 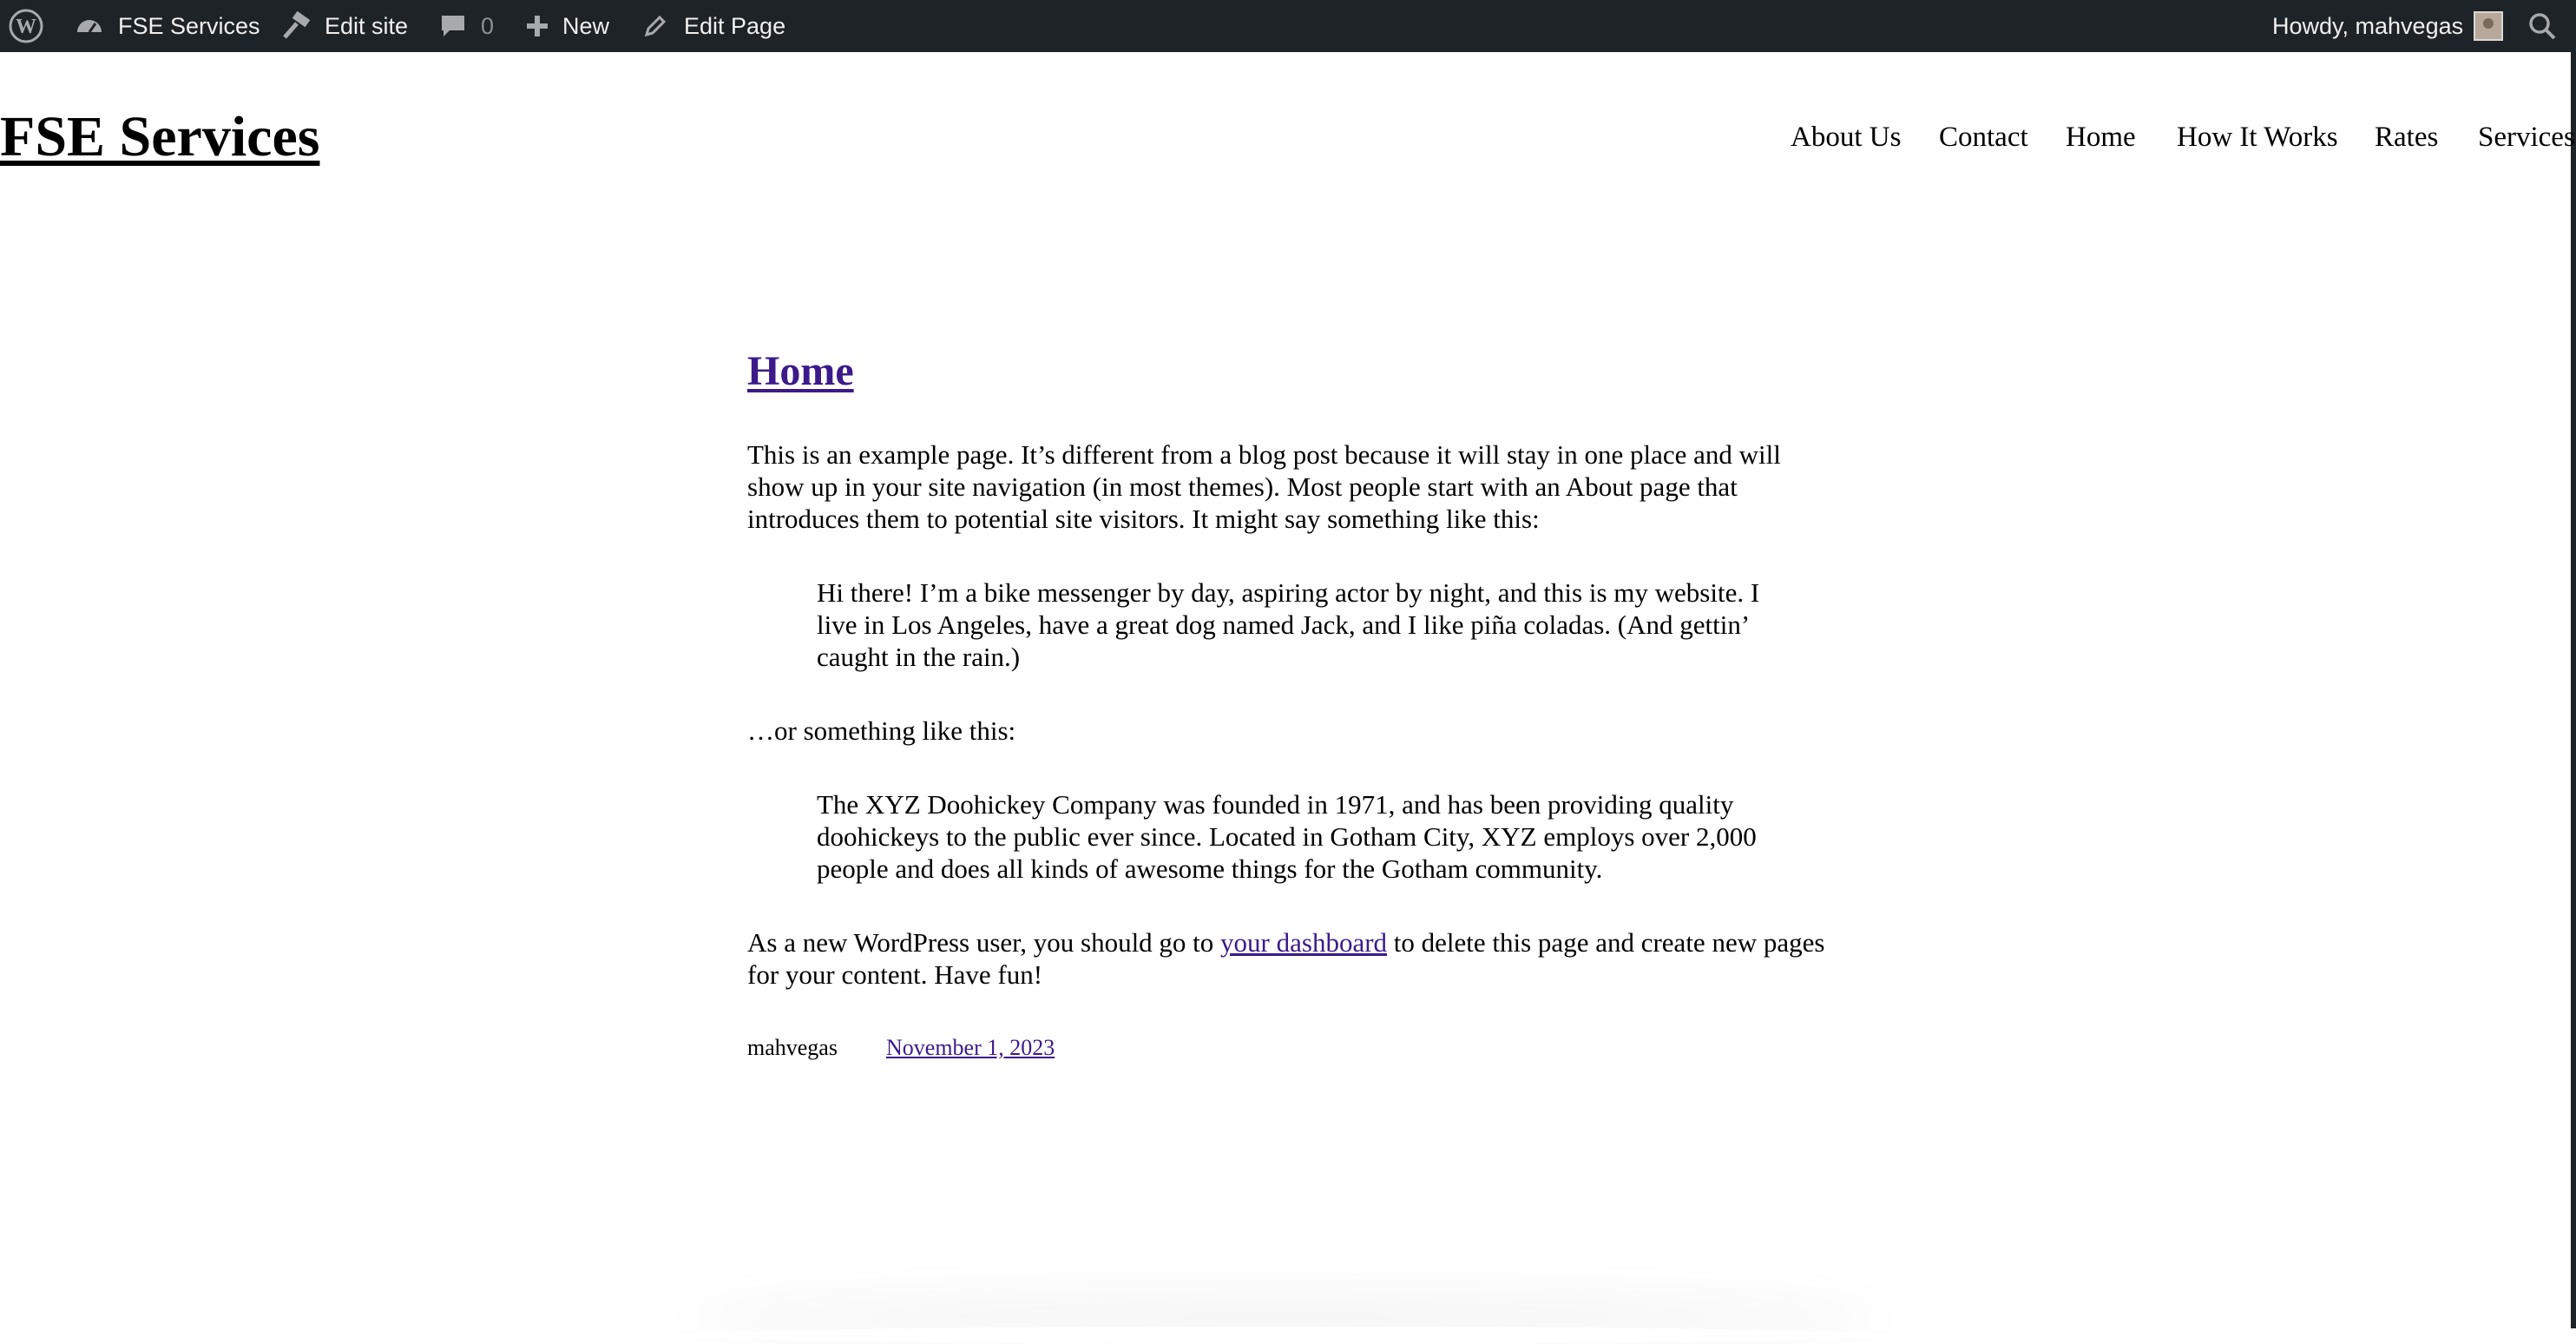 I want to click on transition-paragraph: …or something like this:, so click(x=882, y=730).